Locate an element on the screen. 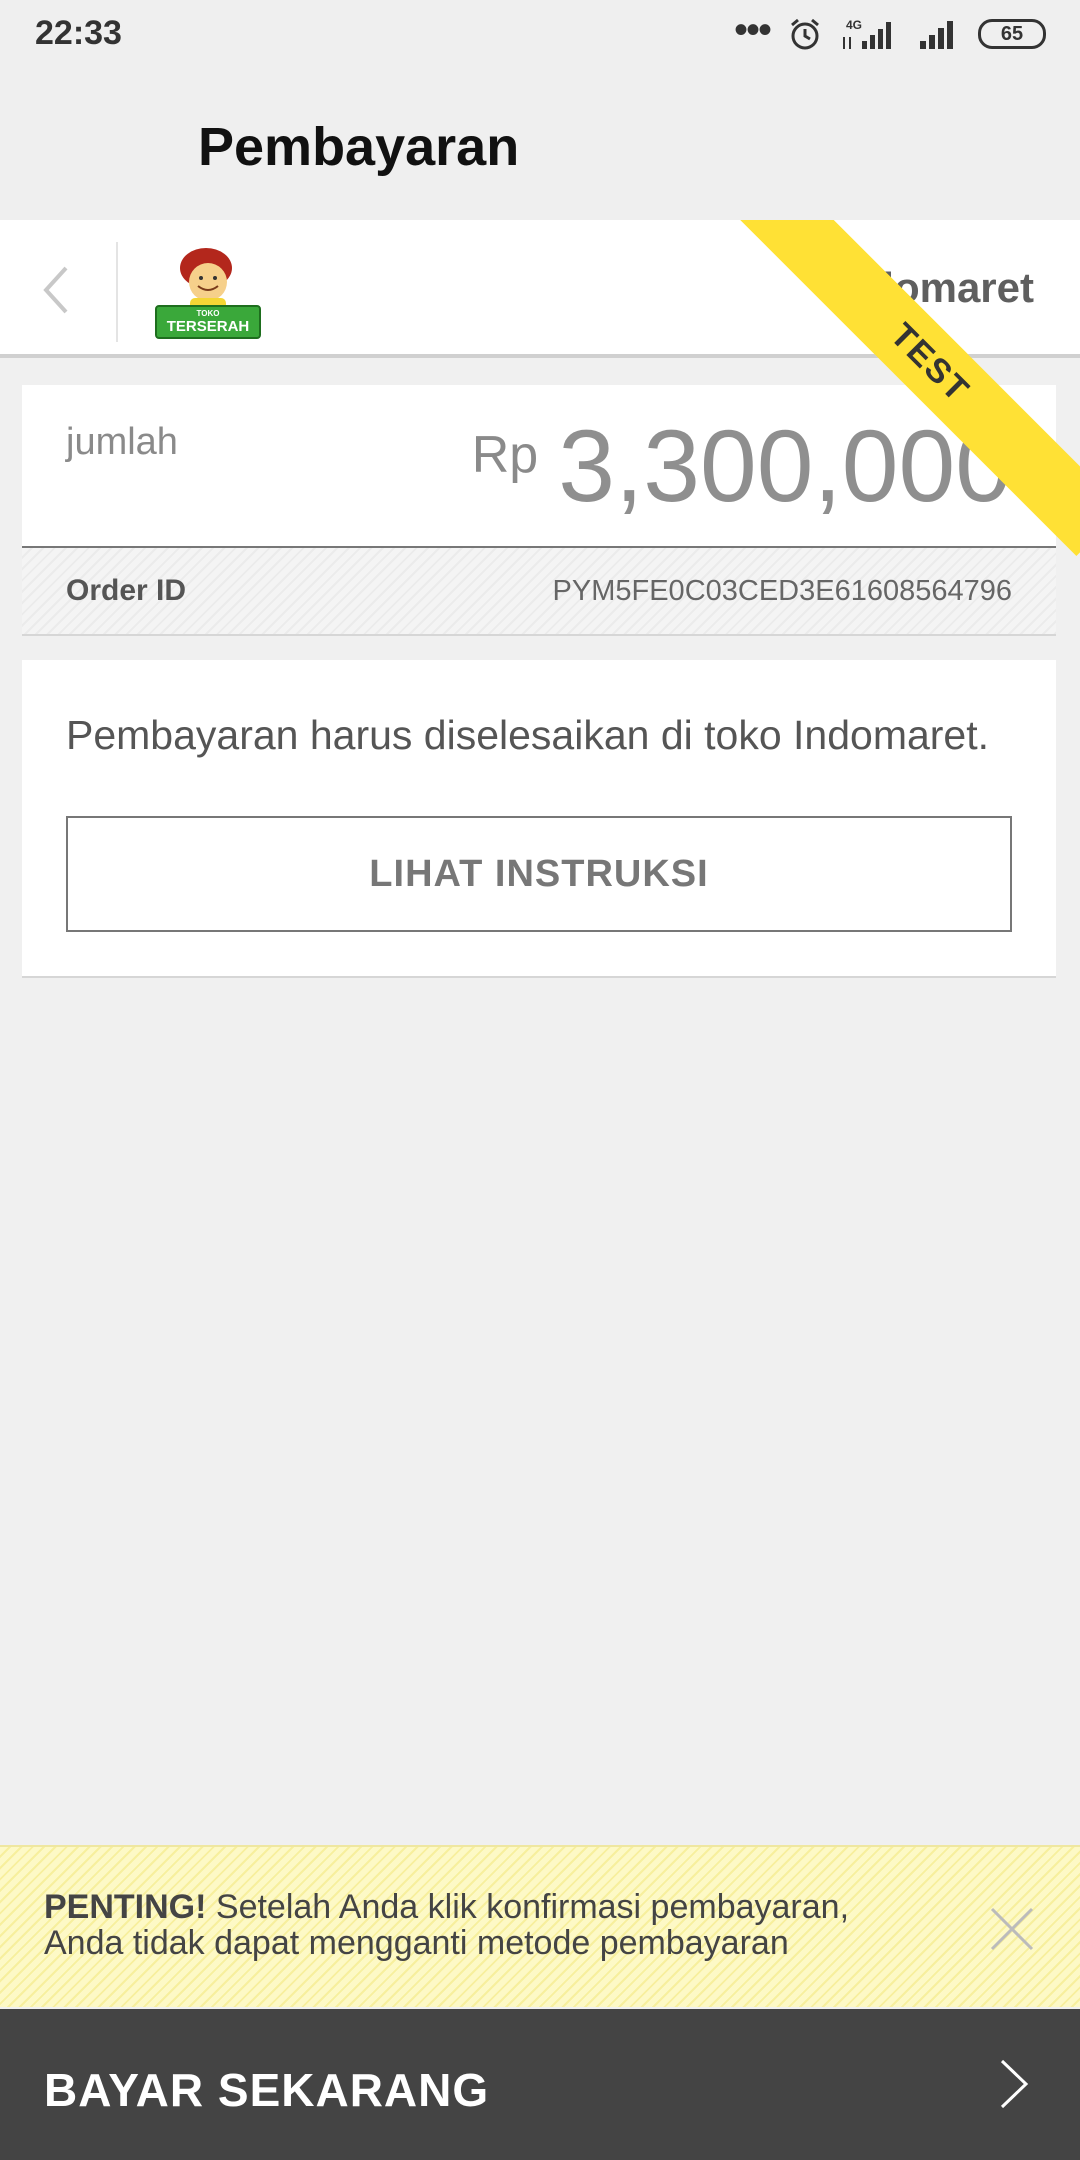 This screenshot has width=1080, height=2160. test-ribbon-label: TEST is located at coordinates (930, 335).